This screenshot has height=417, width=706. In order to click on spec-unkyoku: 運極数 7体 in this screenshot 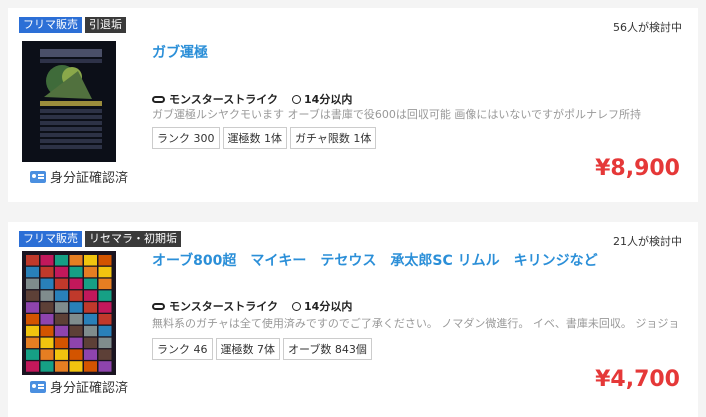, I will do `click(247, 349)`.